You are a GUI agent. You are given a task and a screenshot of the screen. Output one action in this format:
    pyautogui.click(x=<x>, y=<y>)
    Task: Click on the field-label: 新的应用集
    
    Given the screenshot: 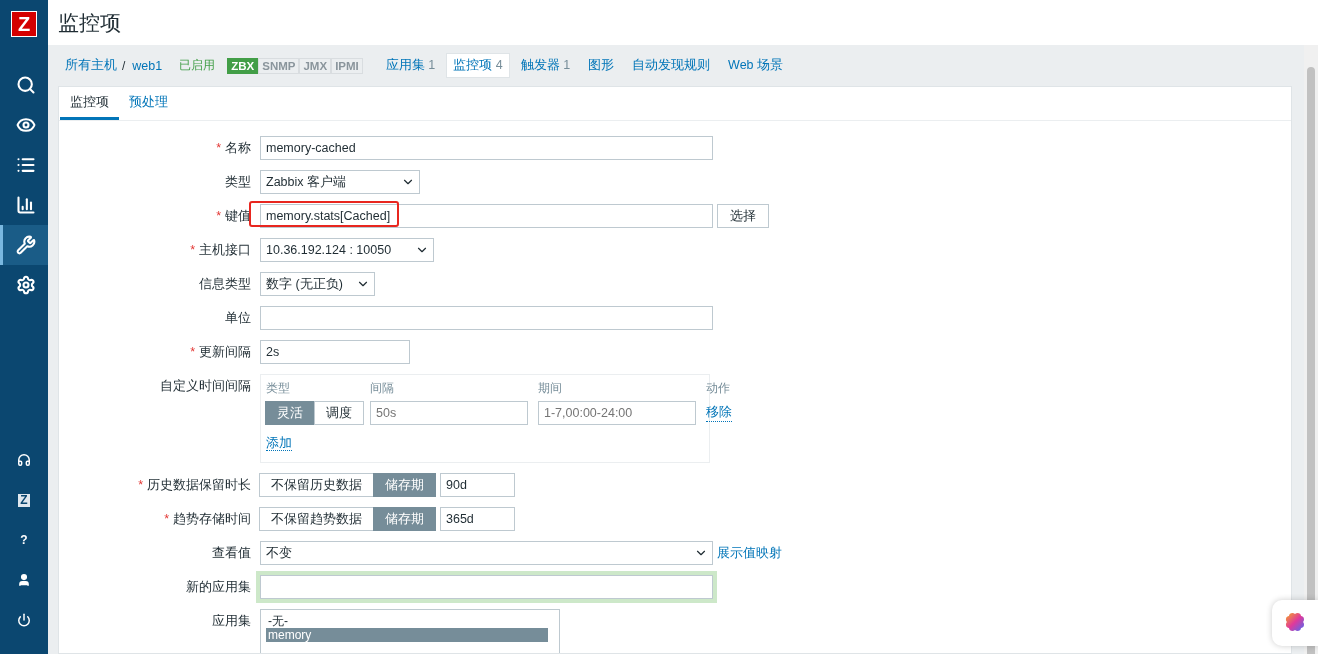 What is the action you would take?
    pyautogui.click(x=218, y=587)
    